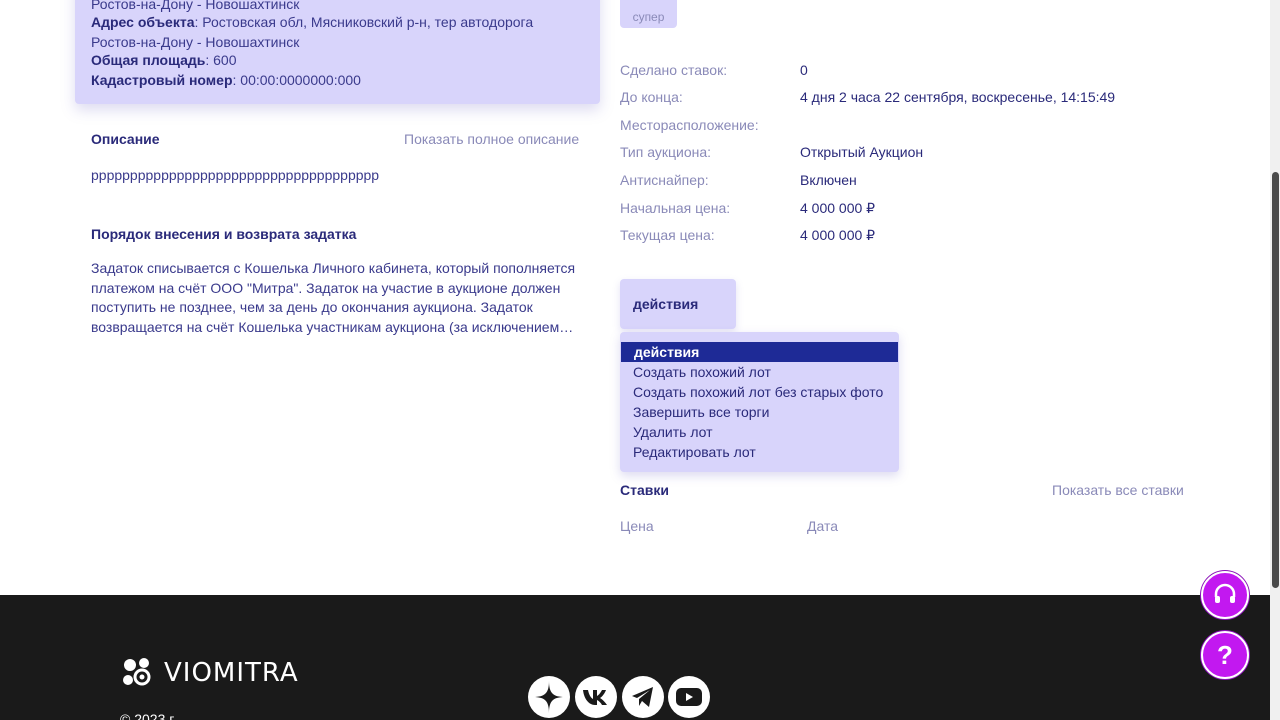 Image resolution: width=1280 pixels, height=720 pixels. What do you see at coordinates (759, 352) in the screenshot?
I see `action-option-placeholder: действия` at bounding box center [759, 352].